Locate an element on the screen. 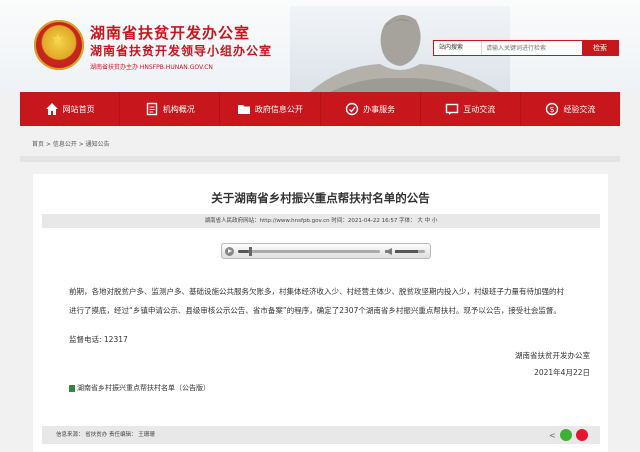  nav-item-experience: $ 经验交流 is located at coordinates (570, 109).